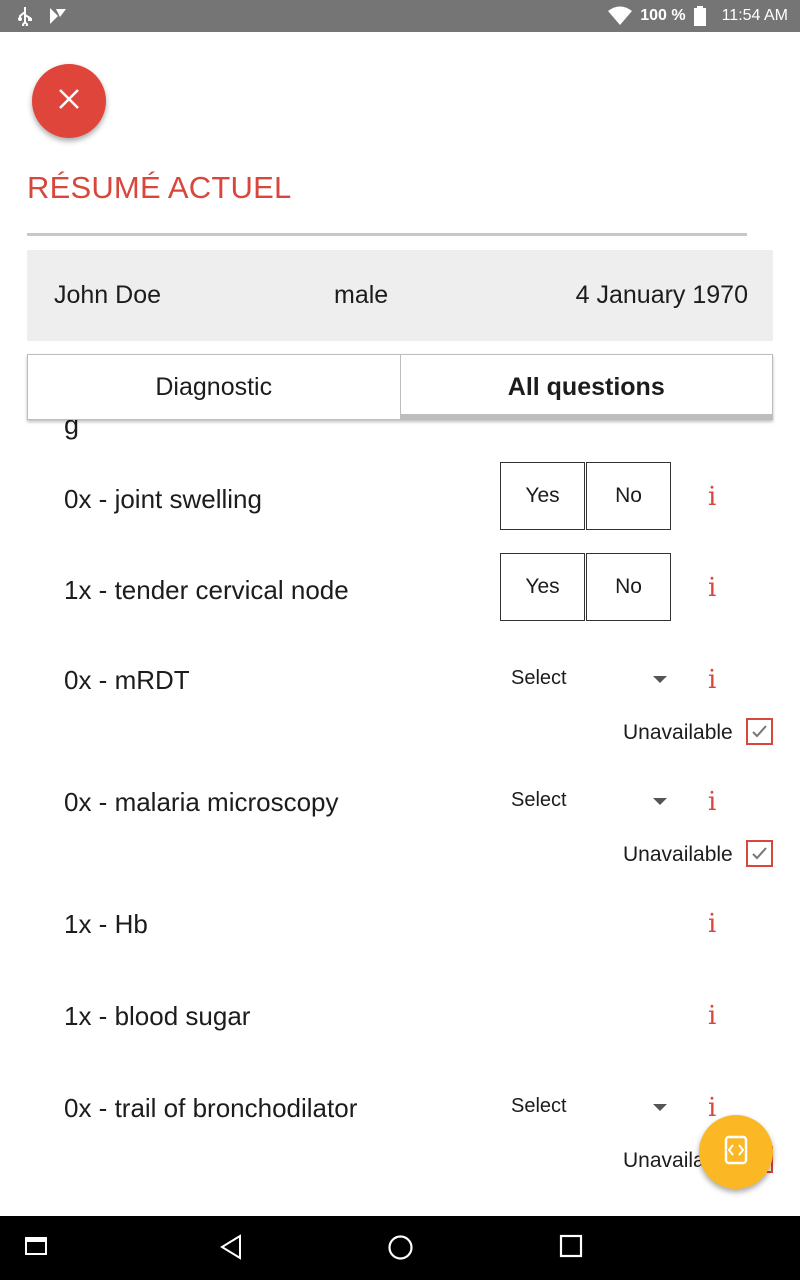 The height and width of the screenshot is (1280, 800). What do you see at coordinates (400, 16) in the screenshot?
I see `status-bar: 100 % 11:54 AM` at bounding box center [400, 16].